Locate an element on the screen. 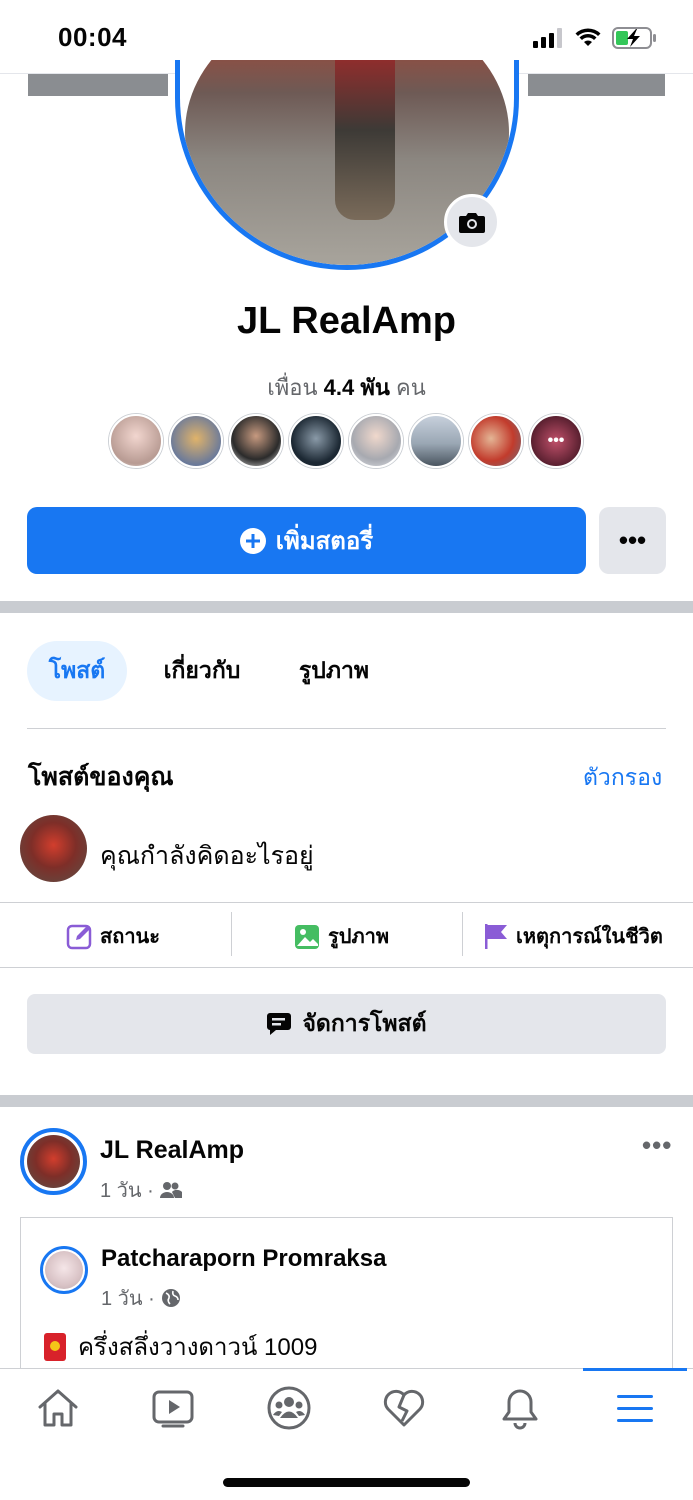  battery-charging-icon is located at coordinates (634, 38).